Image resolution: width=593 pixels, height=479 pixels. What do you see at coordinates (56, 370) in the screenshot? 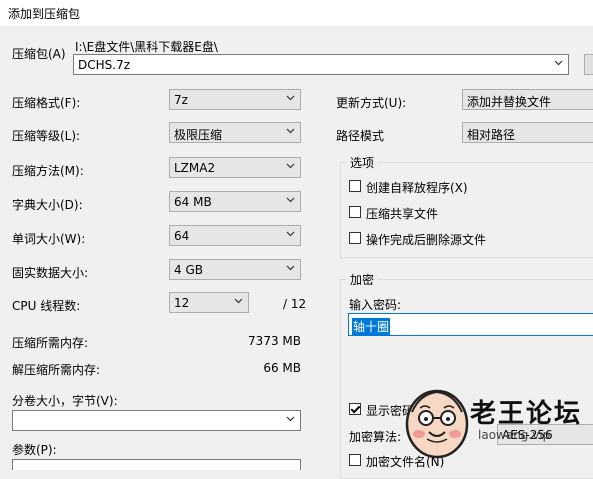
I see `mem-decomp-label: 解压缩所需内存:` at bounding box center [56, 370].